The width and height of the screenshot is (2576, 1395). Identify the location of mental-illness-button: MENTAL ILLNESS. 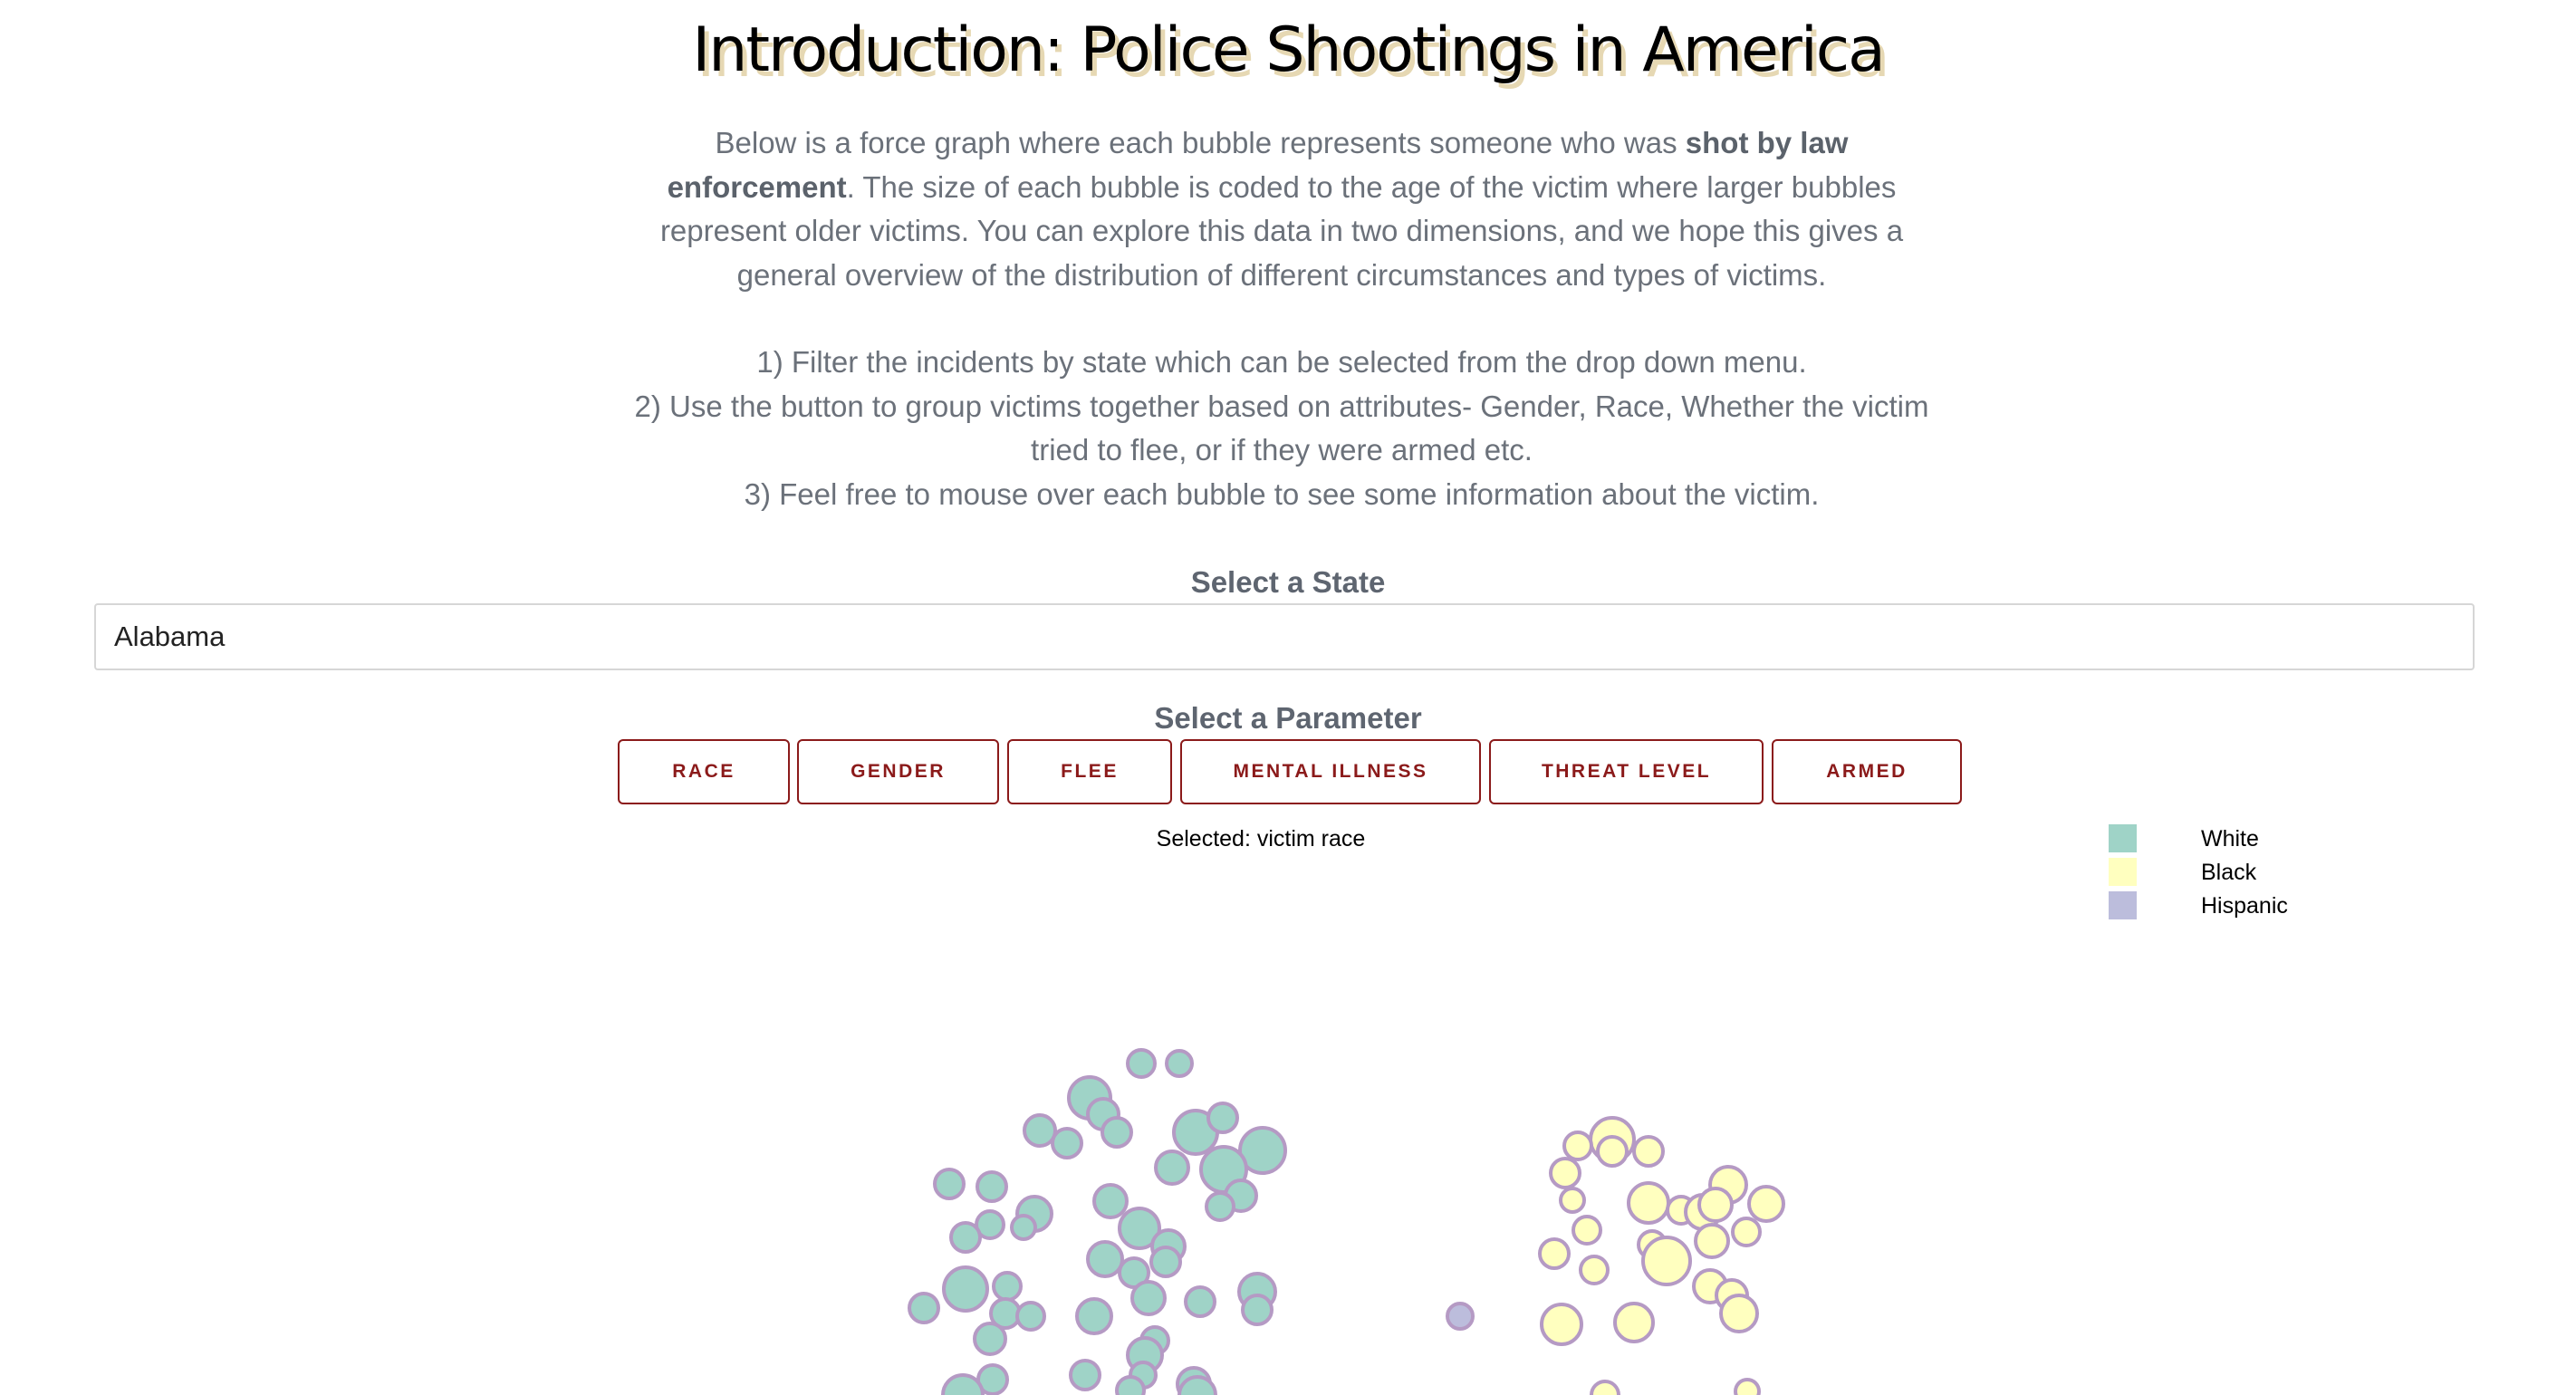
(1330, 772).